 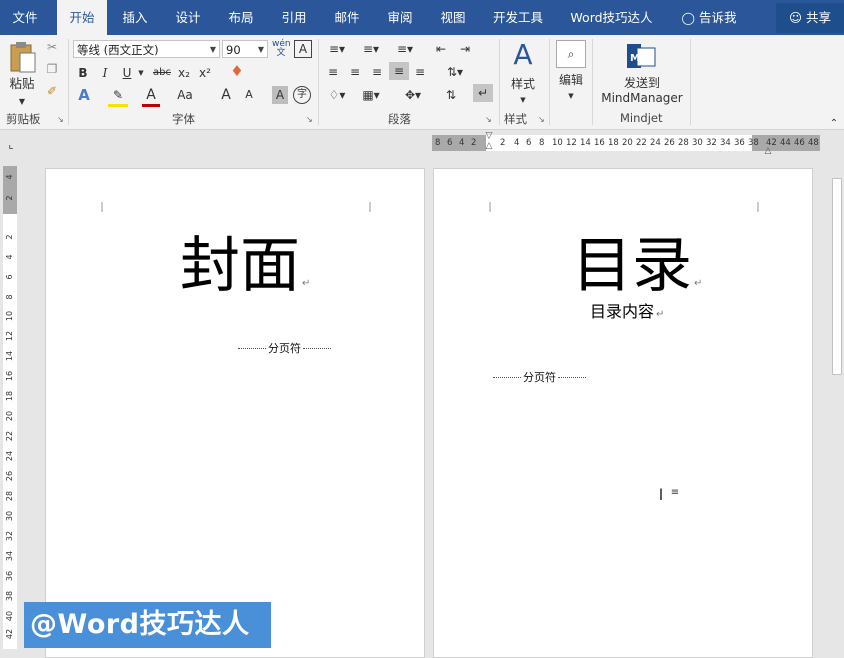 I want to click on ruler-number: 4, so click(x=517, y=143).